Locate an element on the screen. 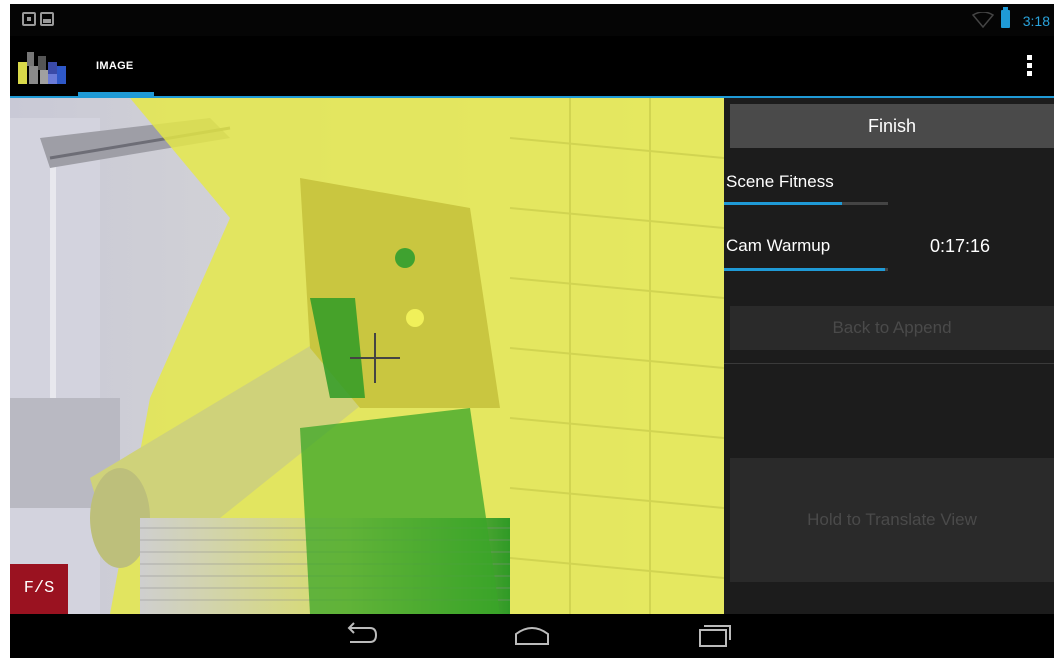 This screenshot has width=1054, height=658. scene-fitness-progress is located at coordinates (806, 203).